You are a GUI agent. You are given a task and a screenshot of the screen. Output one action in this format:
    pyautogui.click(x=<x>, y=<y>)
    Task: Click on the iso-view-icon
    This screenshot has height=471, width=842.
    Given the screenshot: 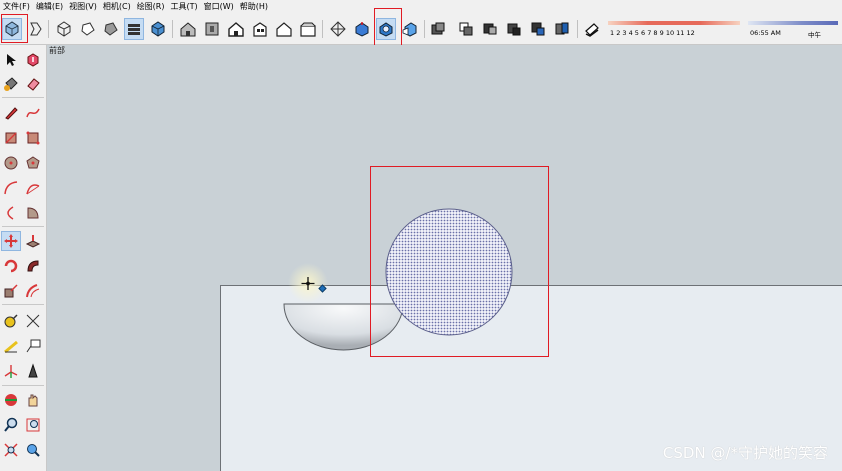 What is the action you would take?
    pyautogui.click(x=188, y=29)
    